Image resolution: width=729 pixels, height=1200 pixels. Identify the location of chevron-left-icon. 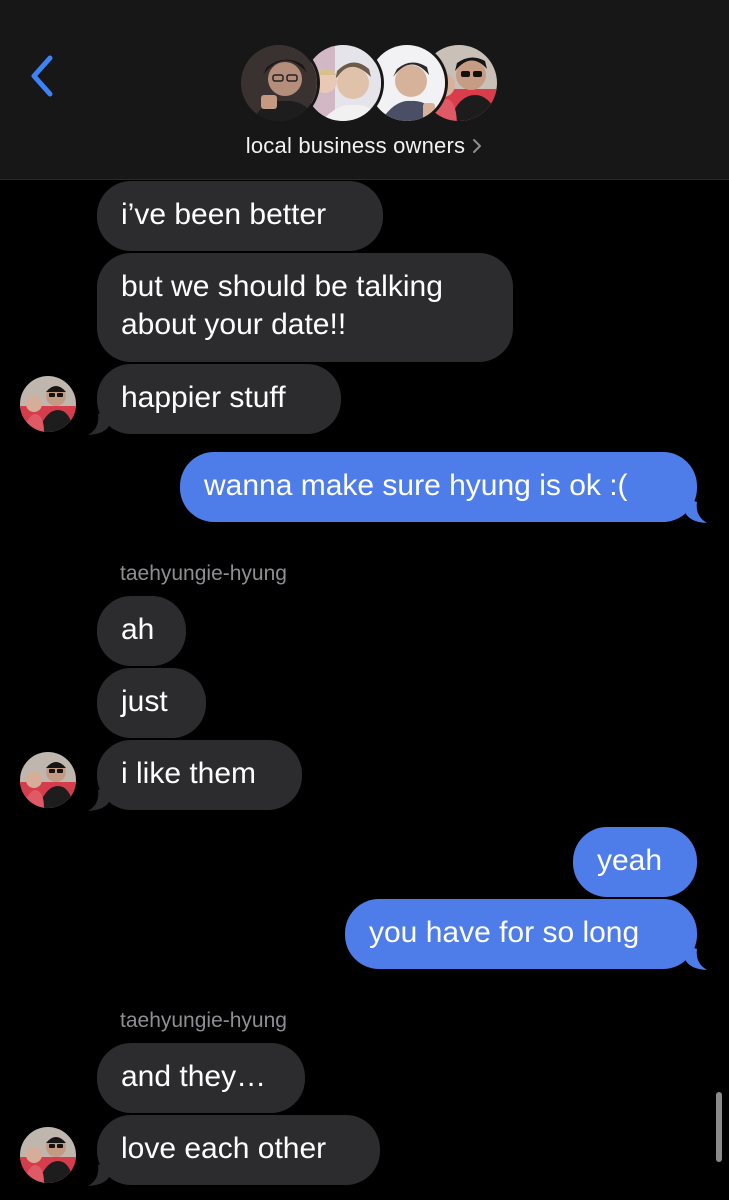
(42, 76).